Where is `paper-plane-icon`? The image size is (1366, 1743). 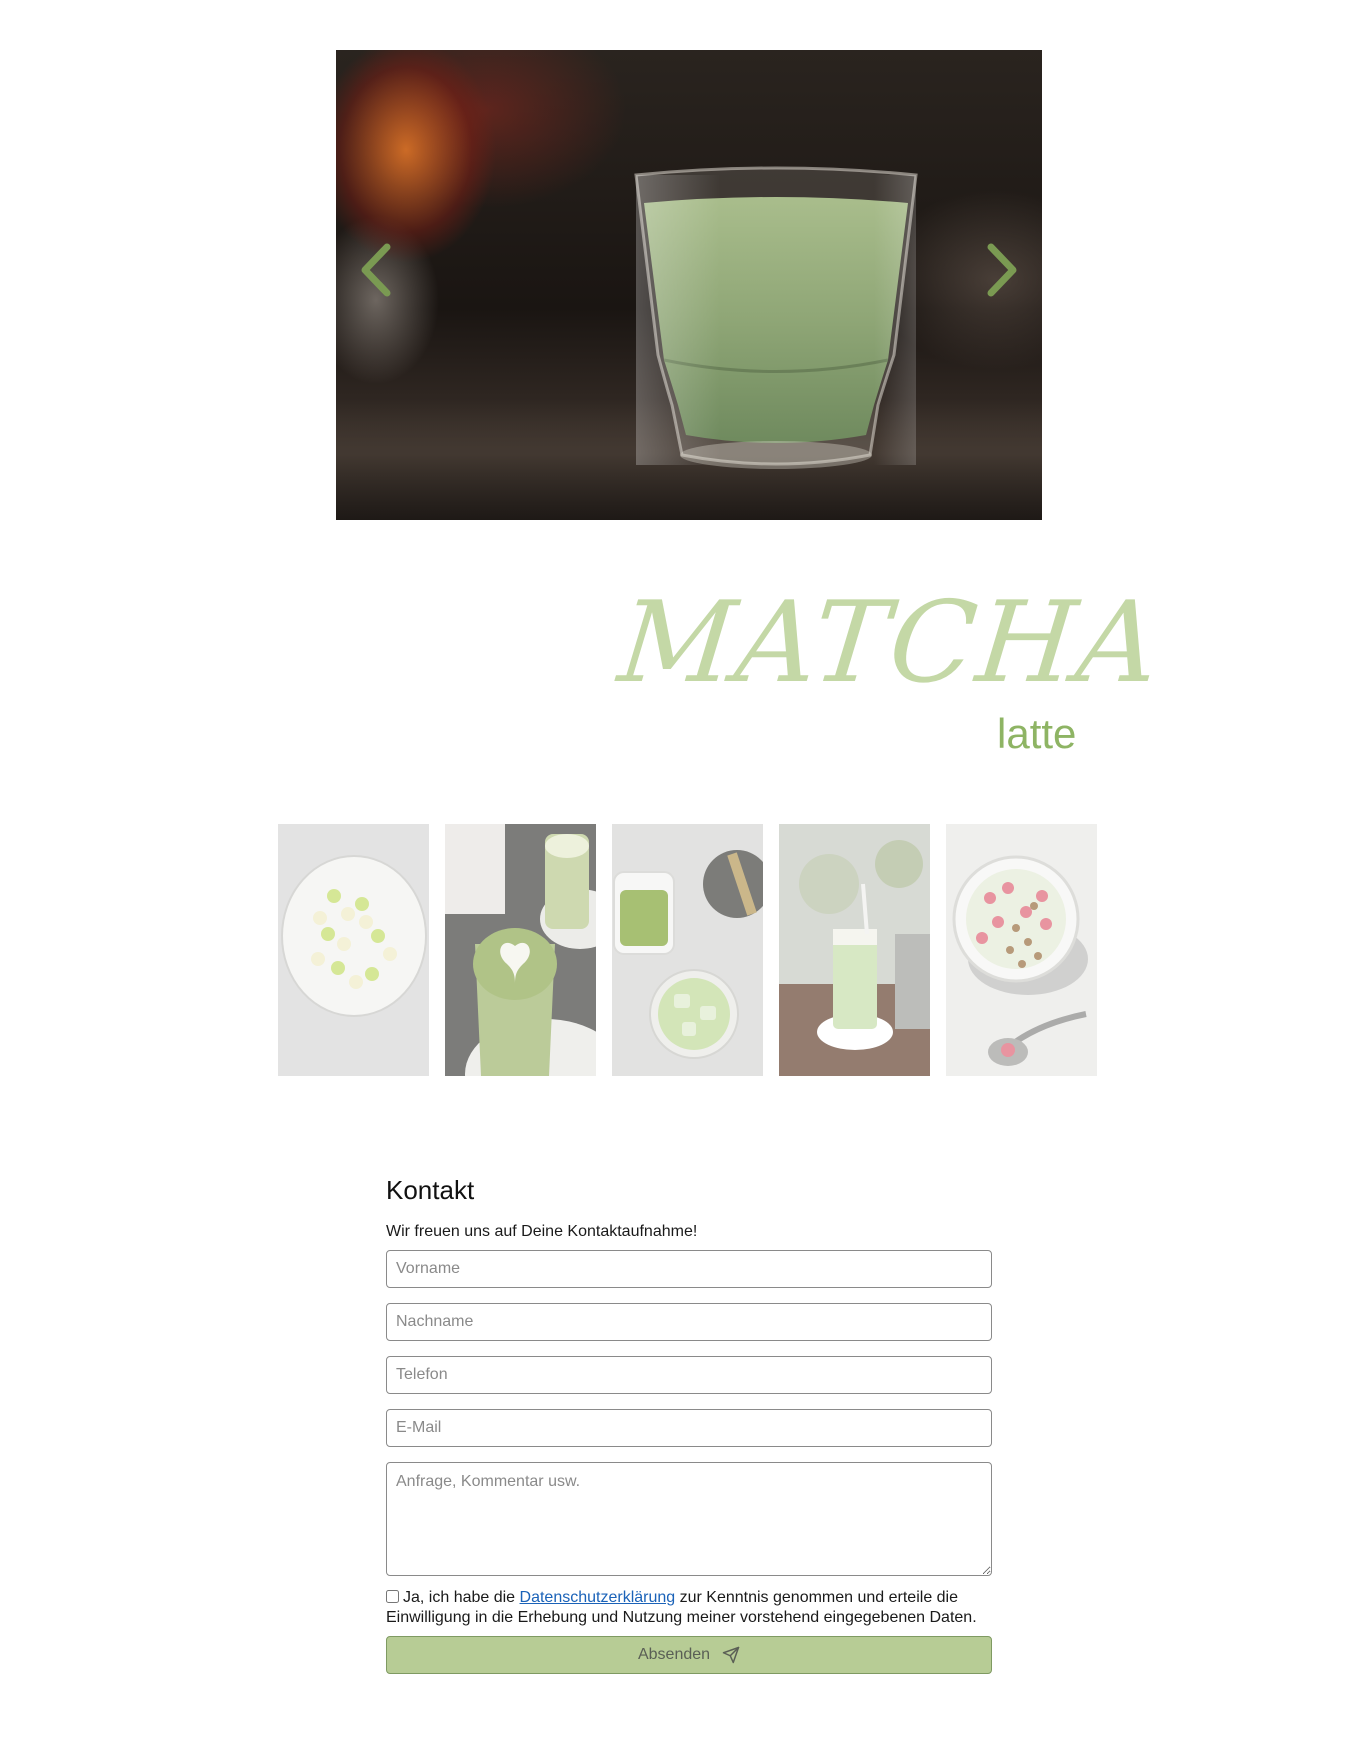 paper-plane-icon is located at coordinates (731, 1655).